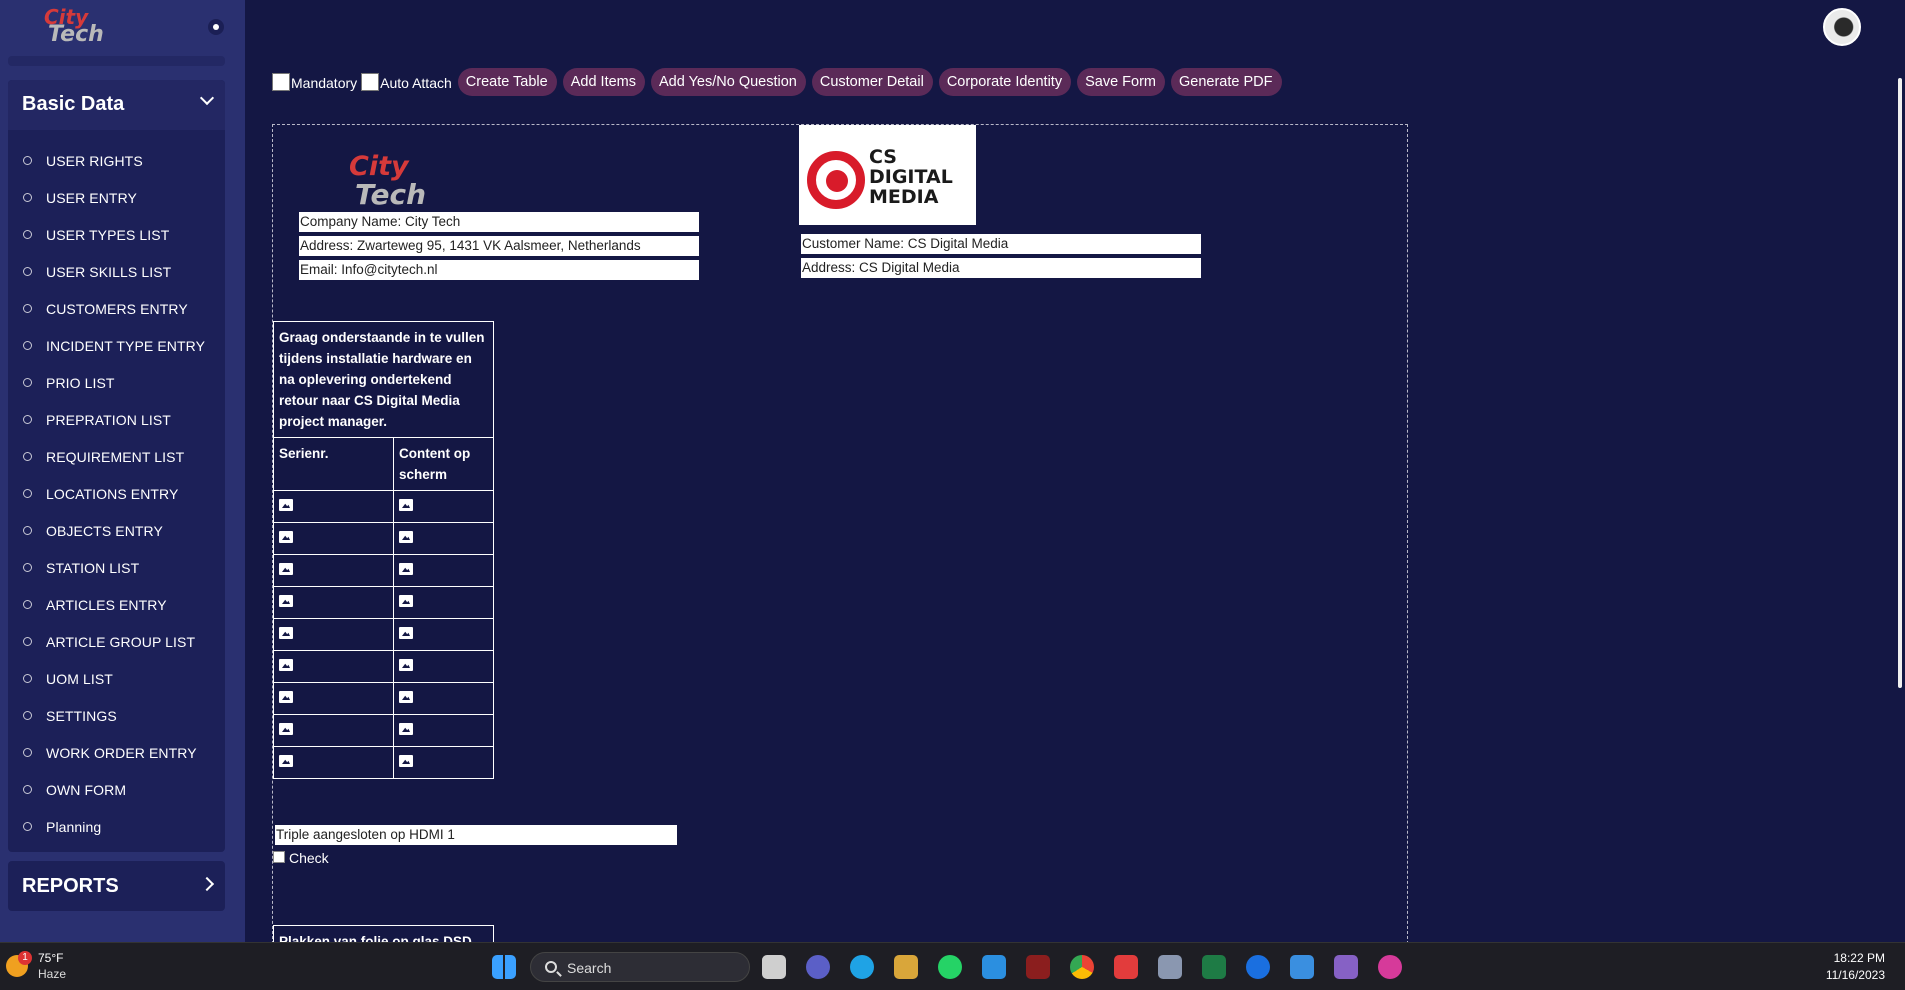 The height and width of the screenshot is (990, 1905). I want to click on chrome-icon, so click(1082, 967).